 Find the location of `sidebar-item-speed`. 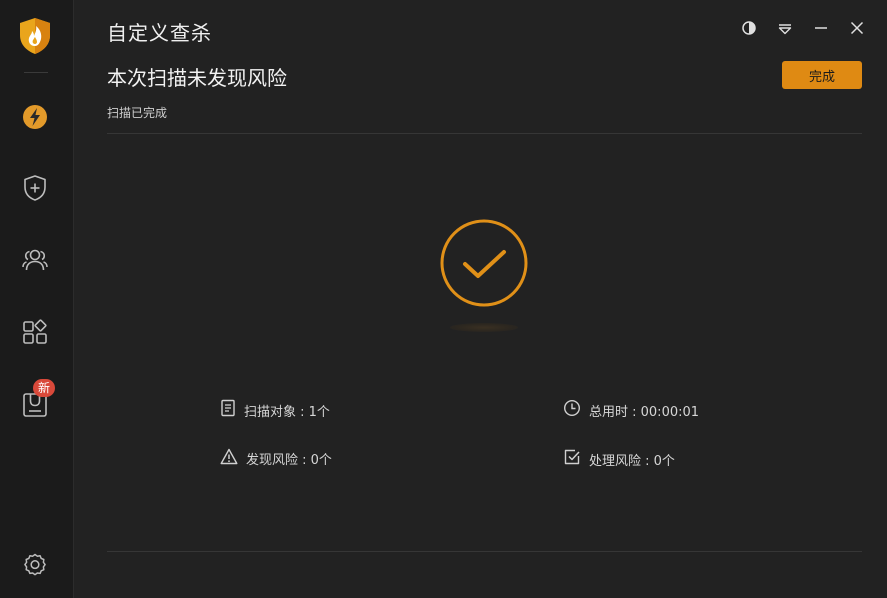

sidebar-item-speed is located at coordinates (35, 117).